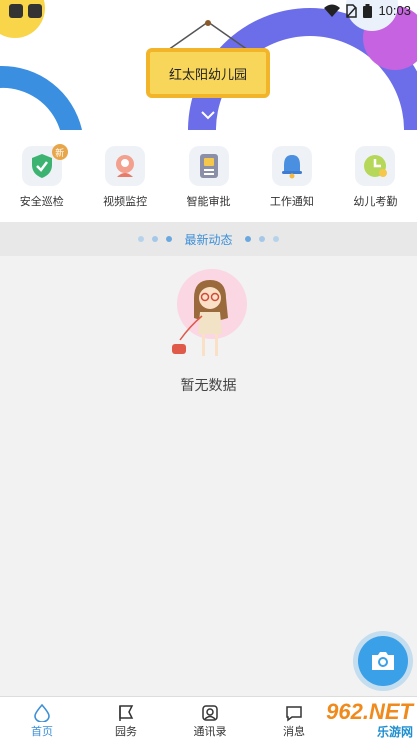 This screenshot has width=417, height=744. What do you see at coordinates (394, 732) in the screenshot?
I see `watermark-subtext: 乐游网` at bounding box center [394, 732].